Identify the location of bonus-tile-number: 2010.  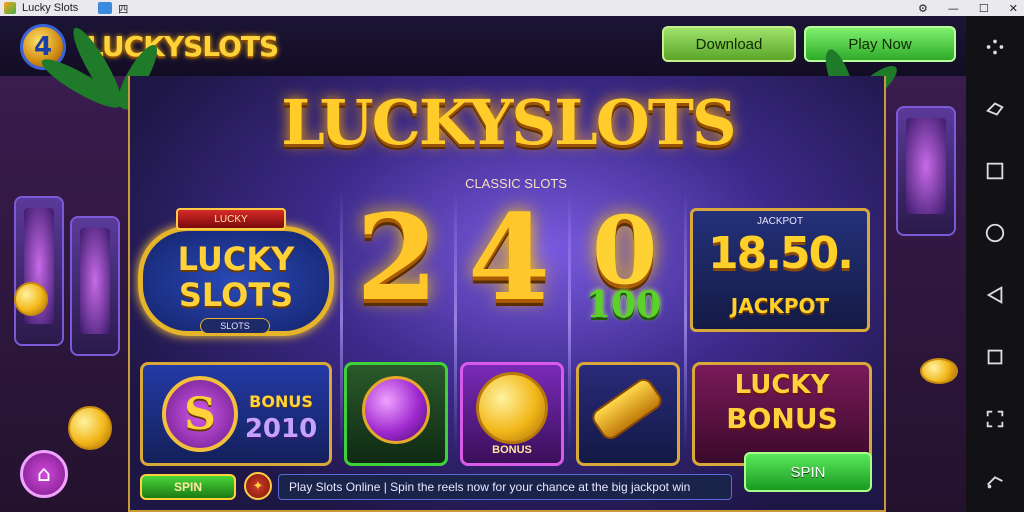
(281, 429).